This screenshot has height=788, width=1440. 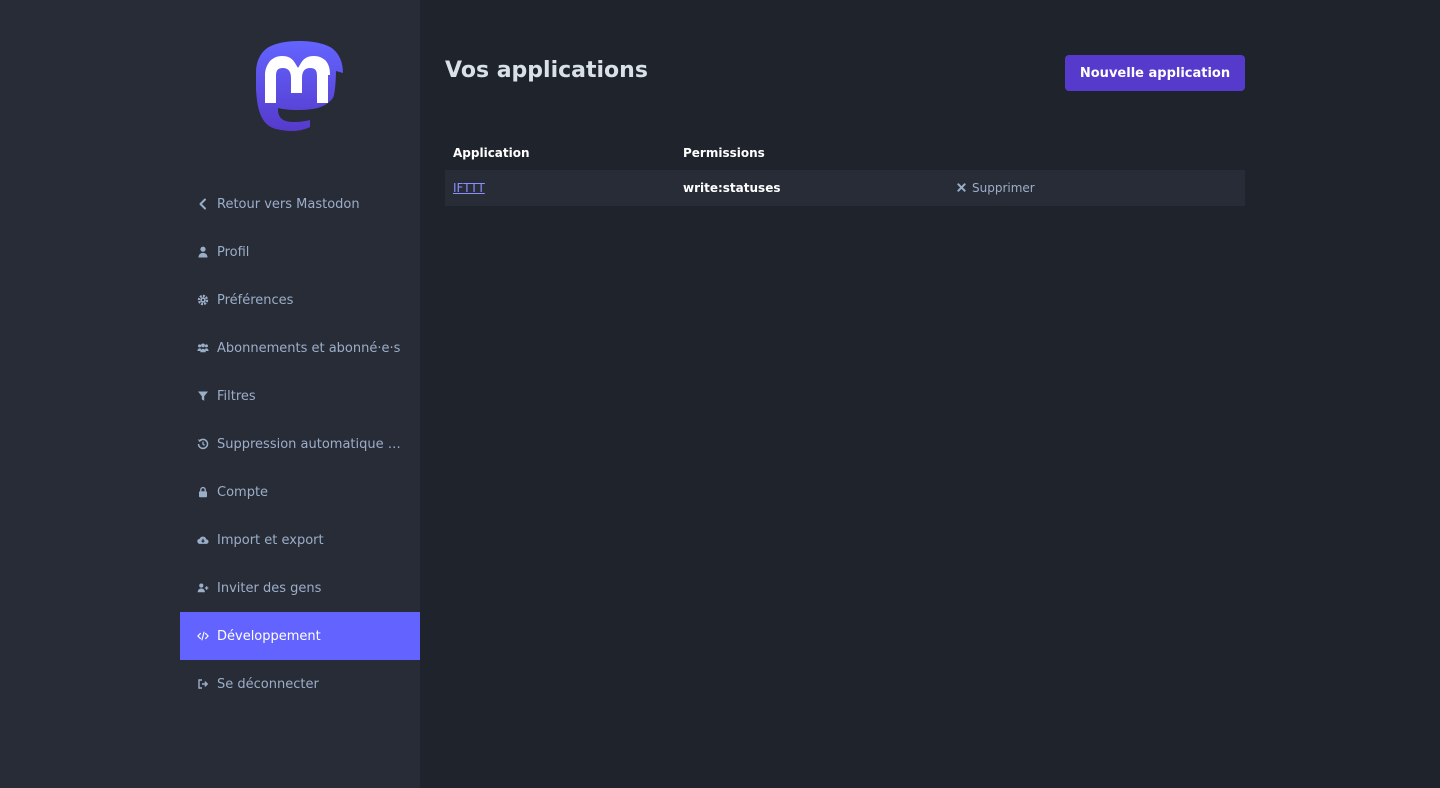 I want to click on sidebar-item-development: Développement, so click(x=300, y=636).